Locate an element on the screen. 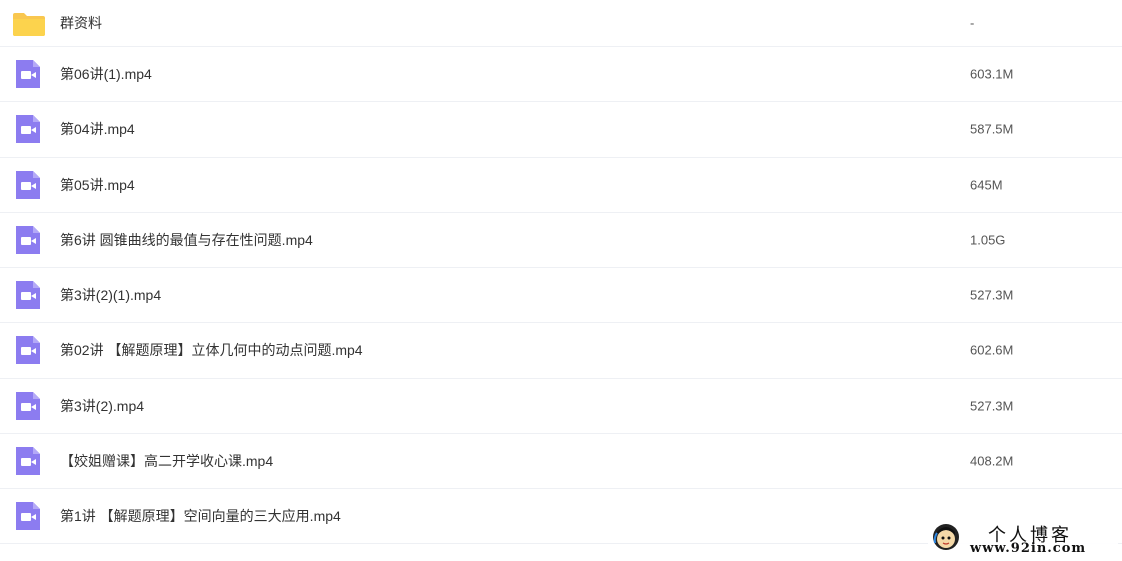 The image size is (1122, 561). file-name: 【姣姐赠课】高二开学收心课.mp4 is located at coordinates (166, 461).